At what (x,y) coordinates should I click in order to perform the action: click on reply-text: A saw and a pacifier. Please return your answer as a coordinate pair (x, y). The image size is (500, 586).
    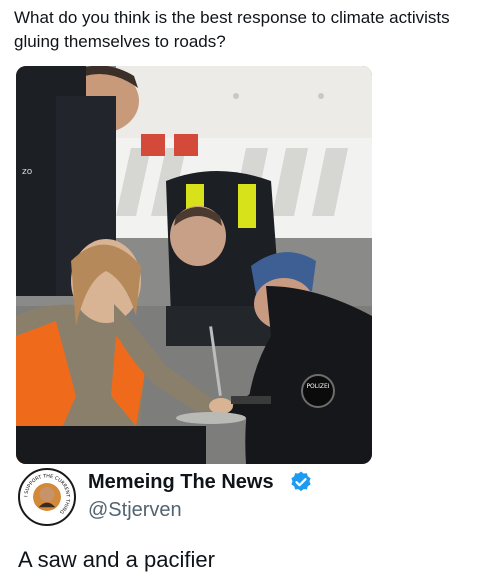
    Looking at the image, I should click on (116, 559).